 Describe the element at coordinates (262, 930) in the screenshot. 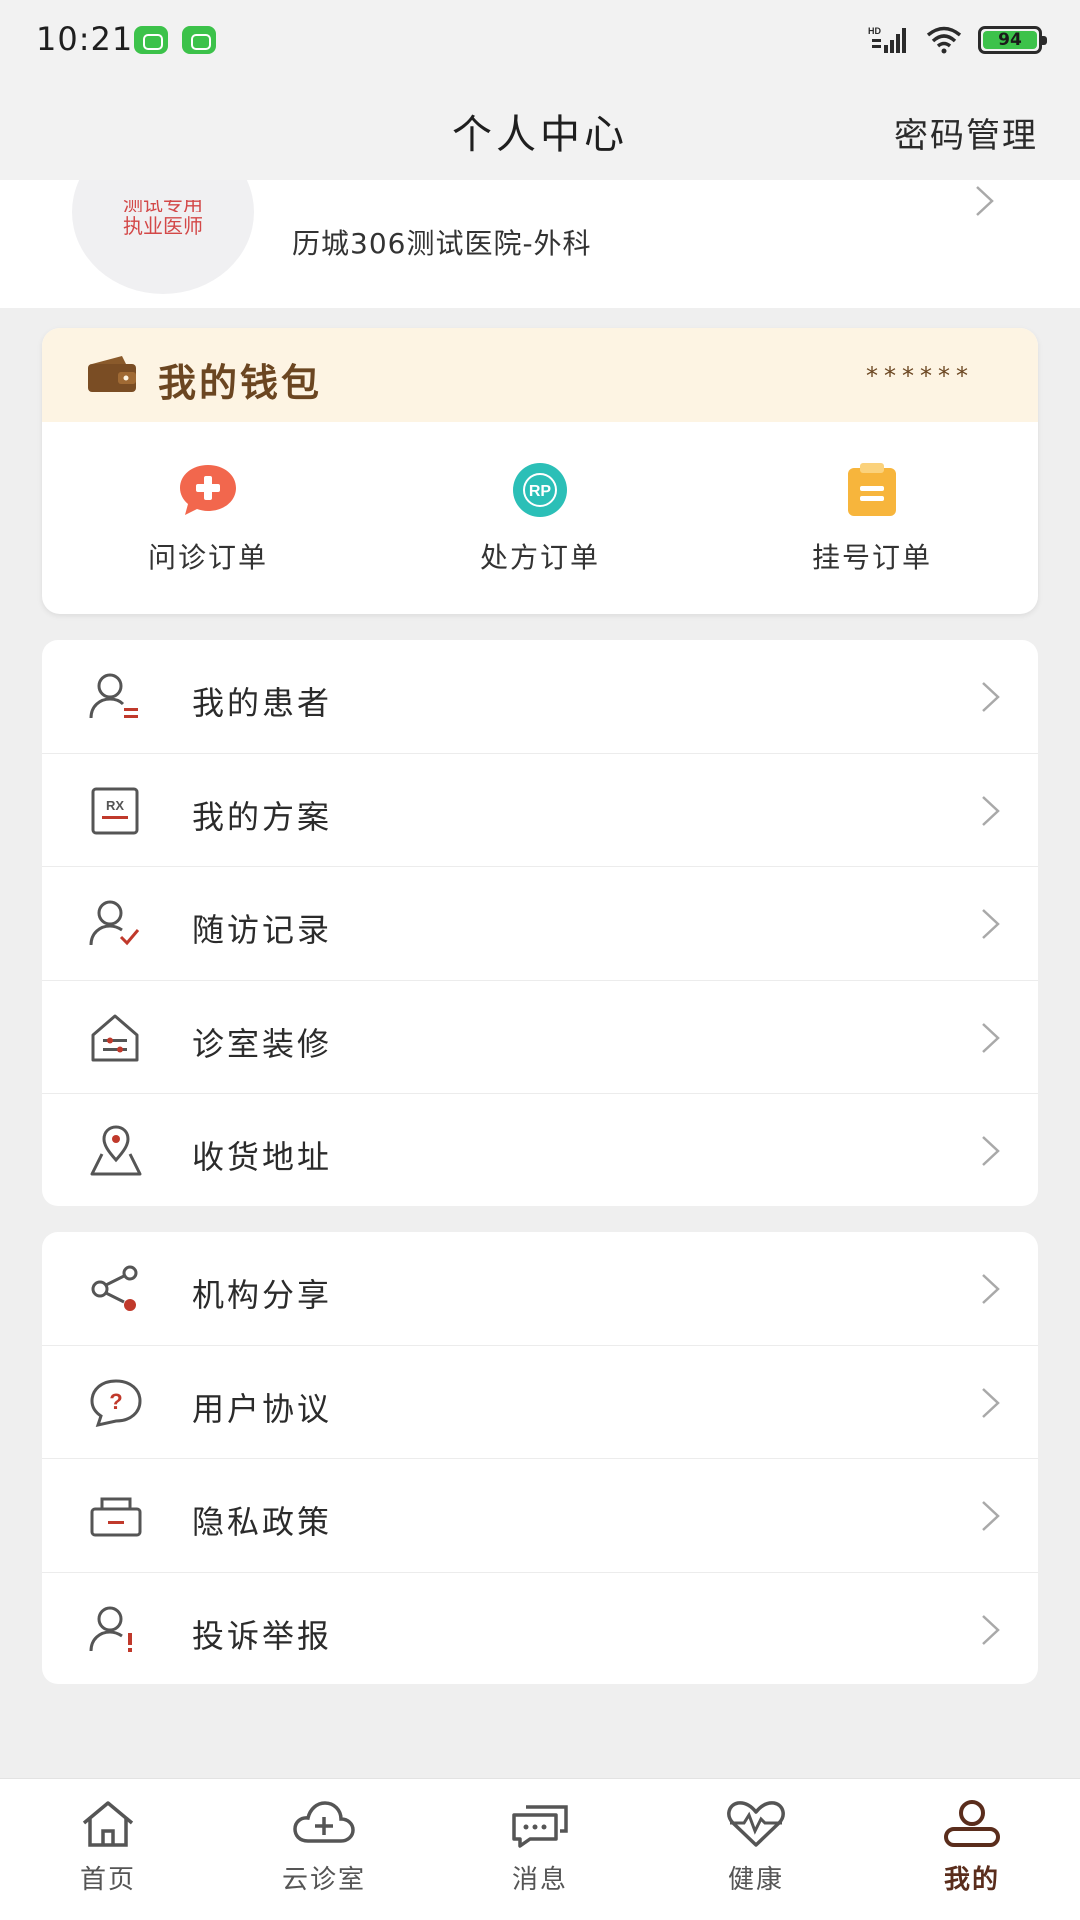

I see `menu-item-label: 随访记录` at that location.